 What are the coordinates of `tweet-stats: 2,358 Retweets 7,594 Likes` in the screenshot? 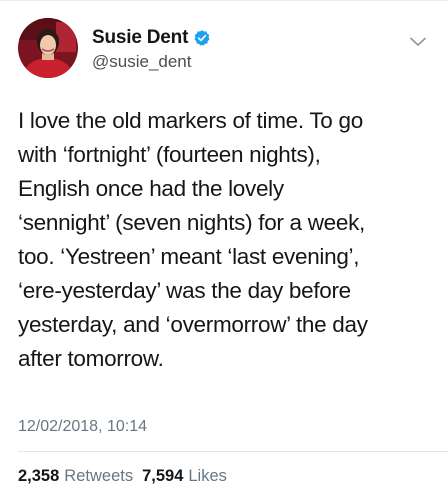 It's located at (122, 476).